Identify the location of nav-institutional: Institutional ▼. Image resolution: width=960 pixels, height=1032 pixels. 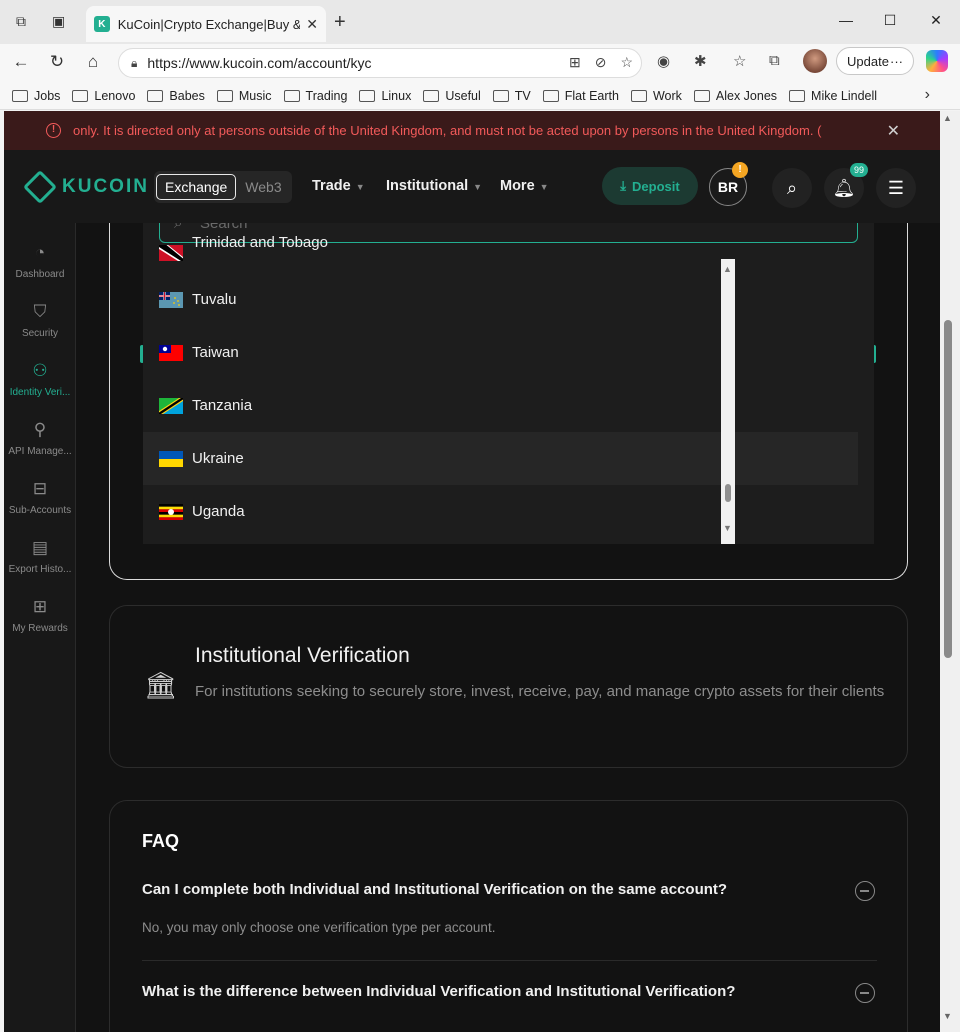
(434, 186).